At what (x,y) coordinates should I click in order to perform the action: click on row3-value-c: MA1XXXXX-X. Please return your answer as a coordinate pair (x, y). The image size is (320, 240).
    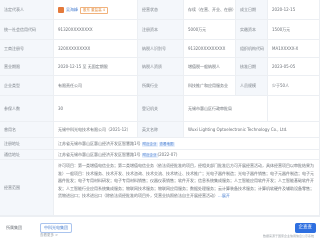
    Looking at the image, I should click on (294, 49).